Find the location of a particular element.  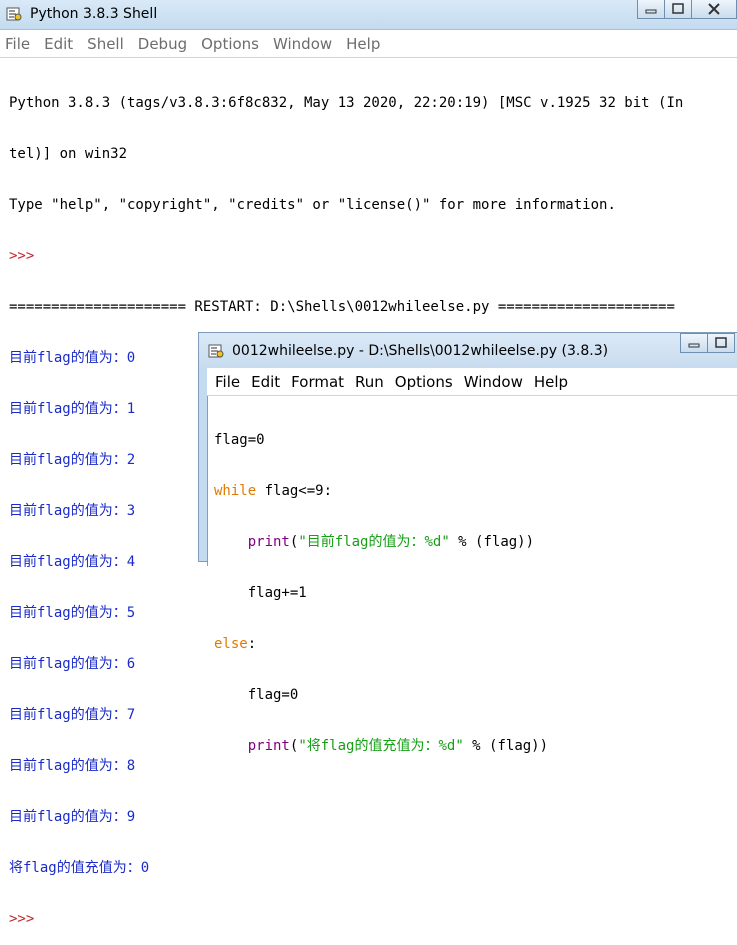

code-line: flag+=1 is located at coordinates (475, 593).